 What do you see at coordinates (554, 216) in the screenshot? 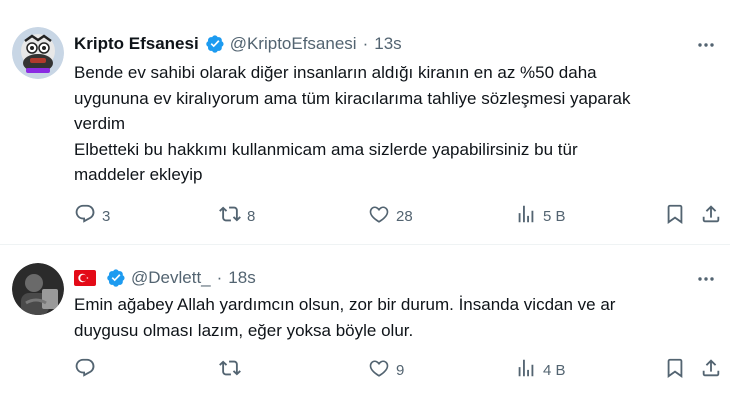
I see `views-count: 5 B` at bounding box center [554, 216].